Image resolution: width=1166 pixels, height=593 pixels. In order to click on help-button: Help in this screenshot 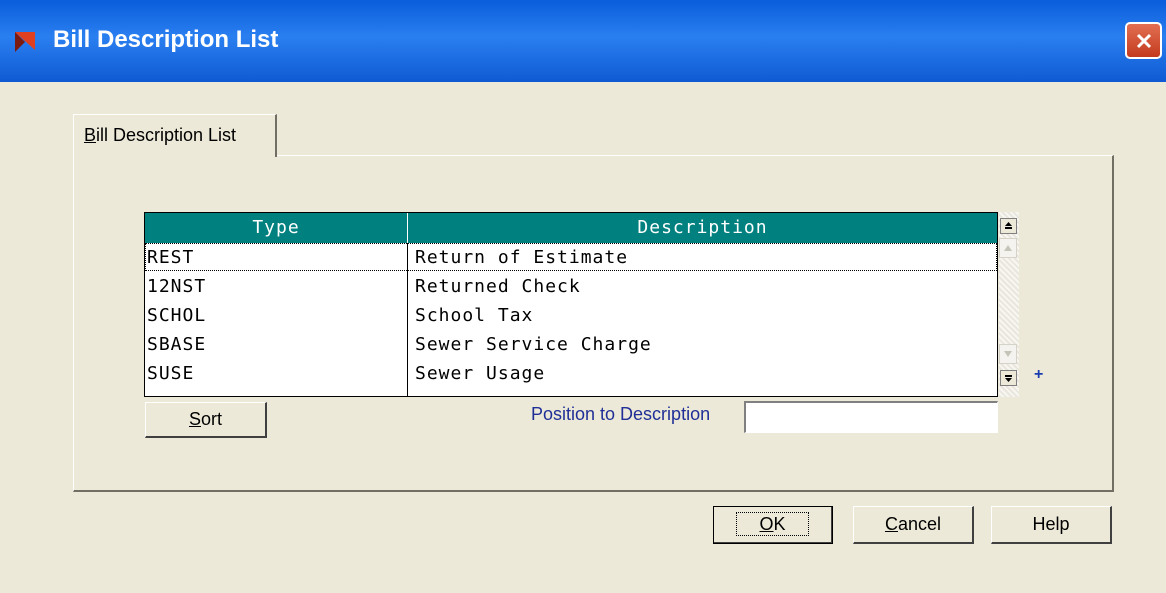, I will do `click(1051, 525)`.